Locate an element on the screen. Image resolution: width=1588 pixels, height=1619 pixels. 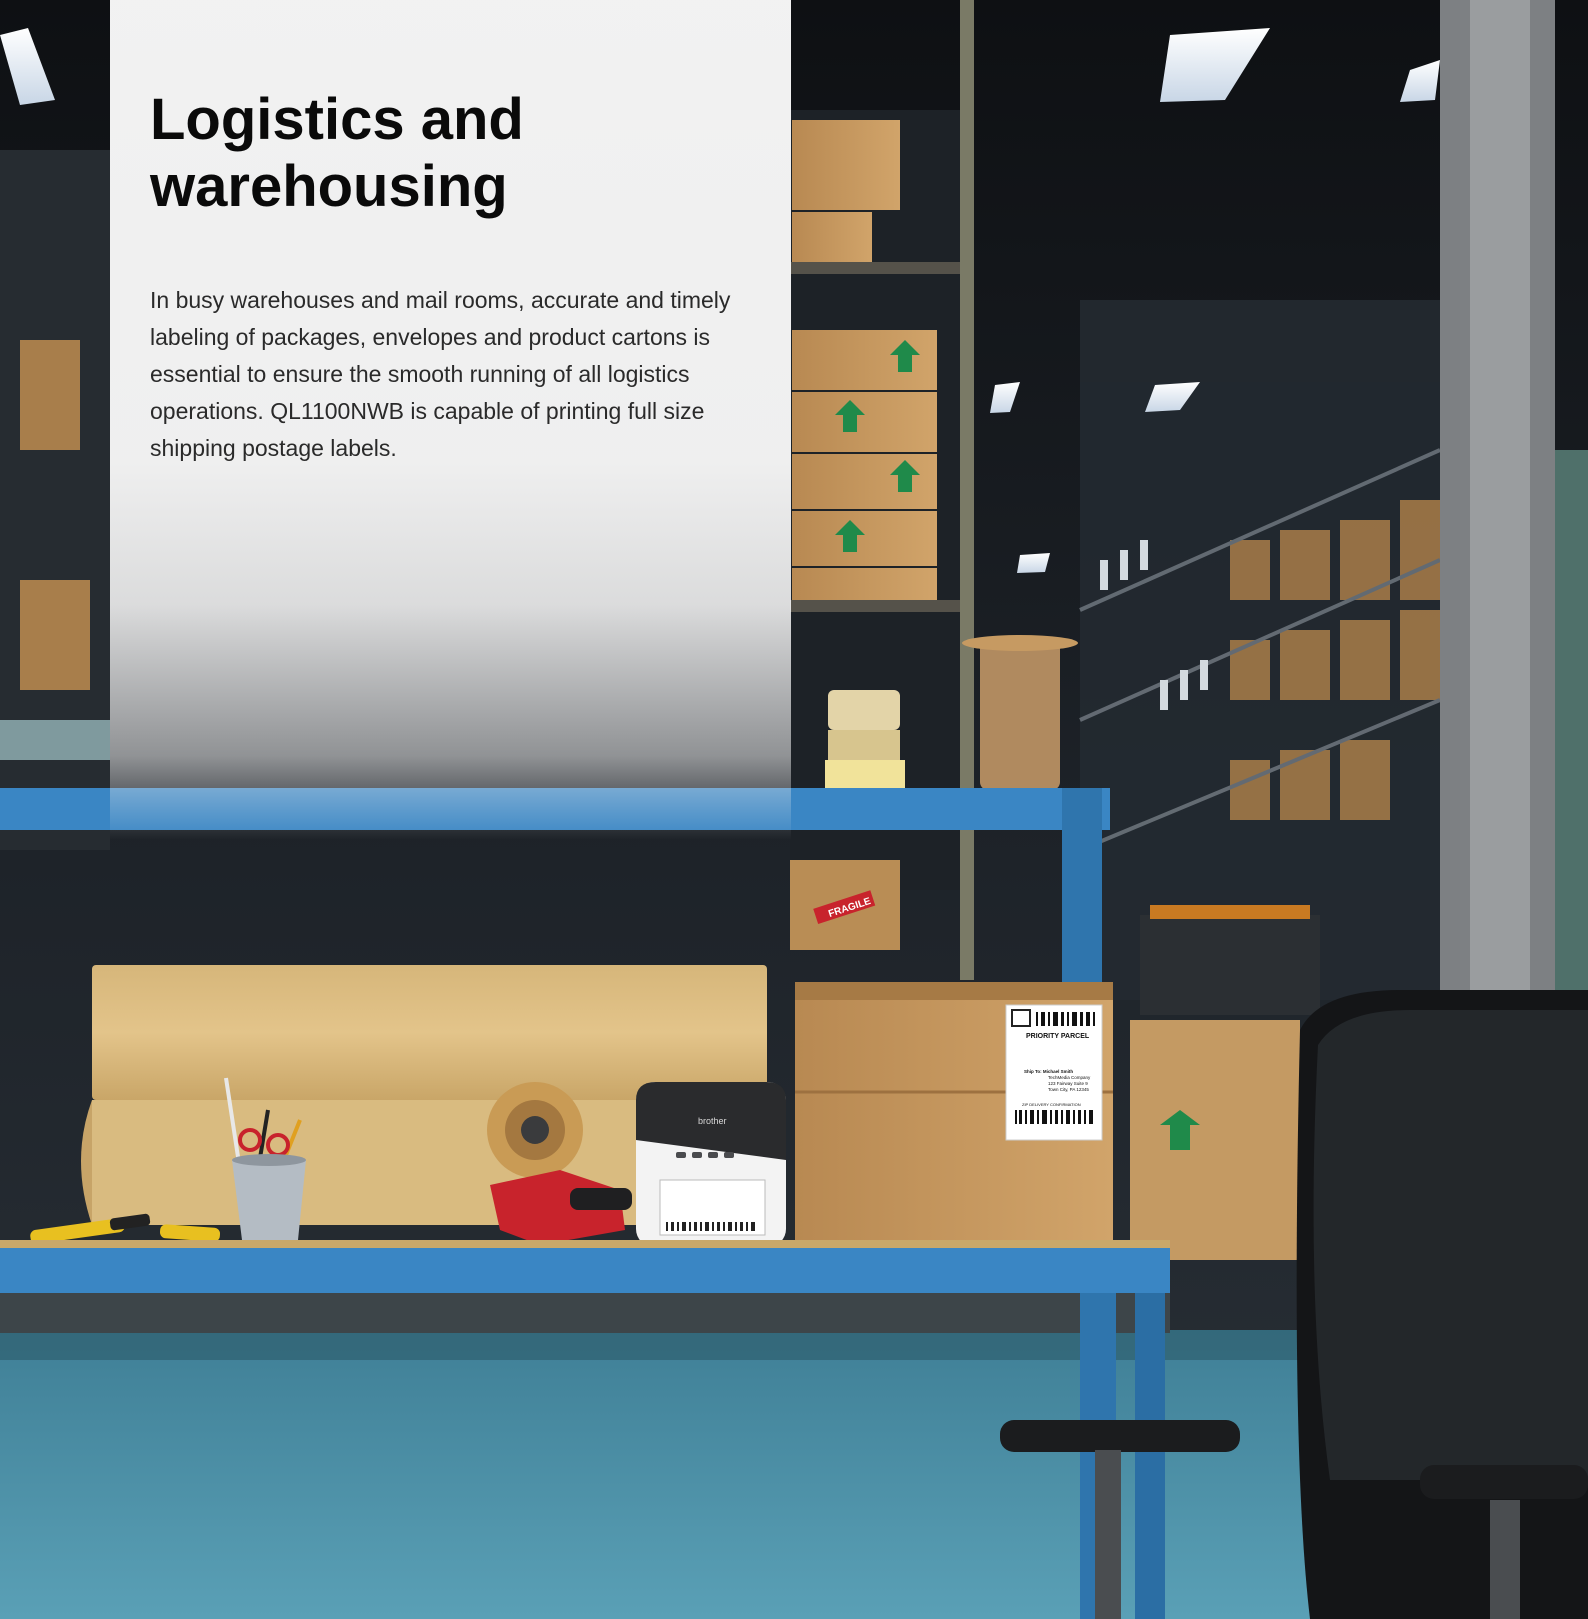
workbench-top is located at coordinates (585, 1269).